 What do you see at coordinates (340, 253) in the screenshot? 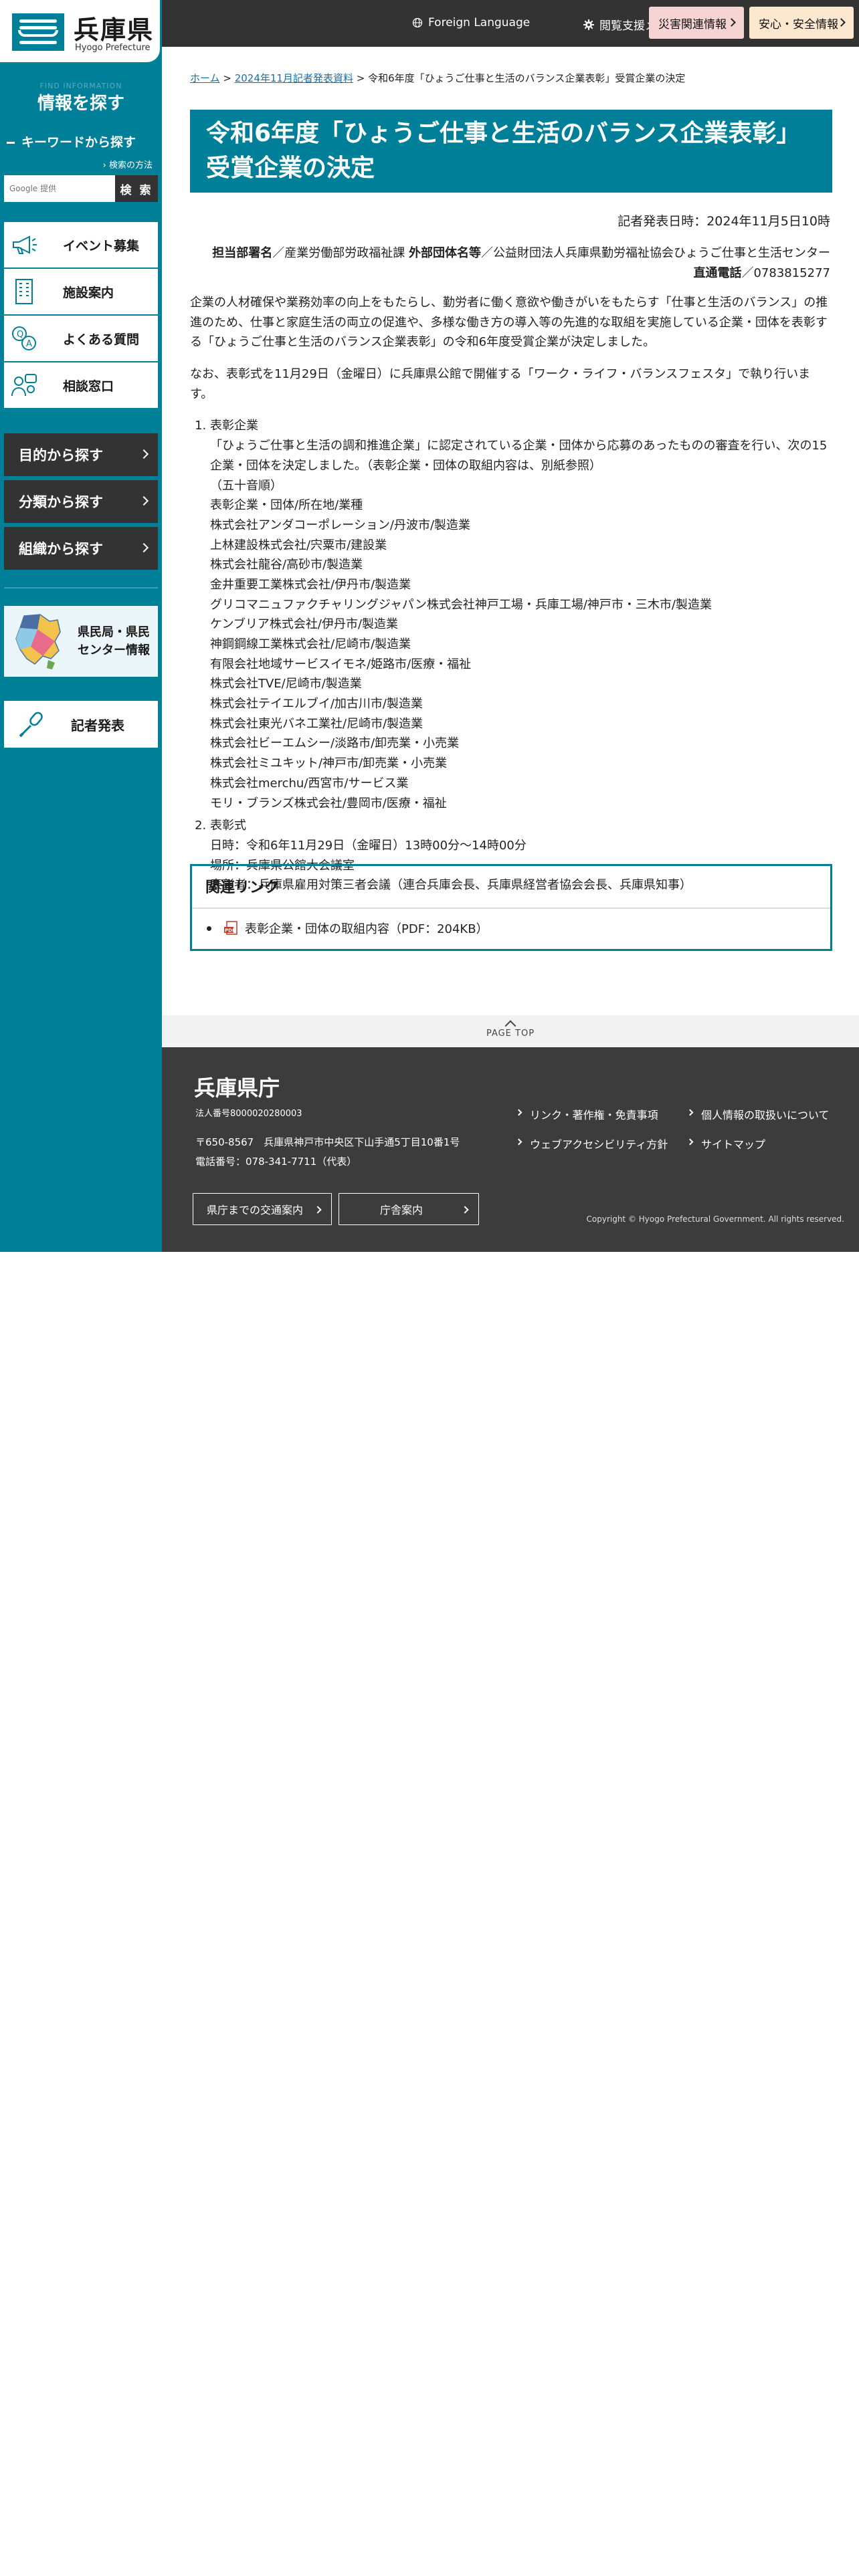
I see `dept-value: ／産業労働部労政福祉課` at bounding box center [340, 253].